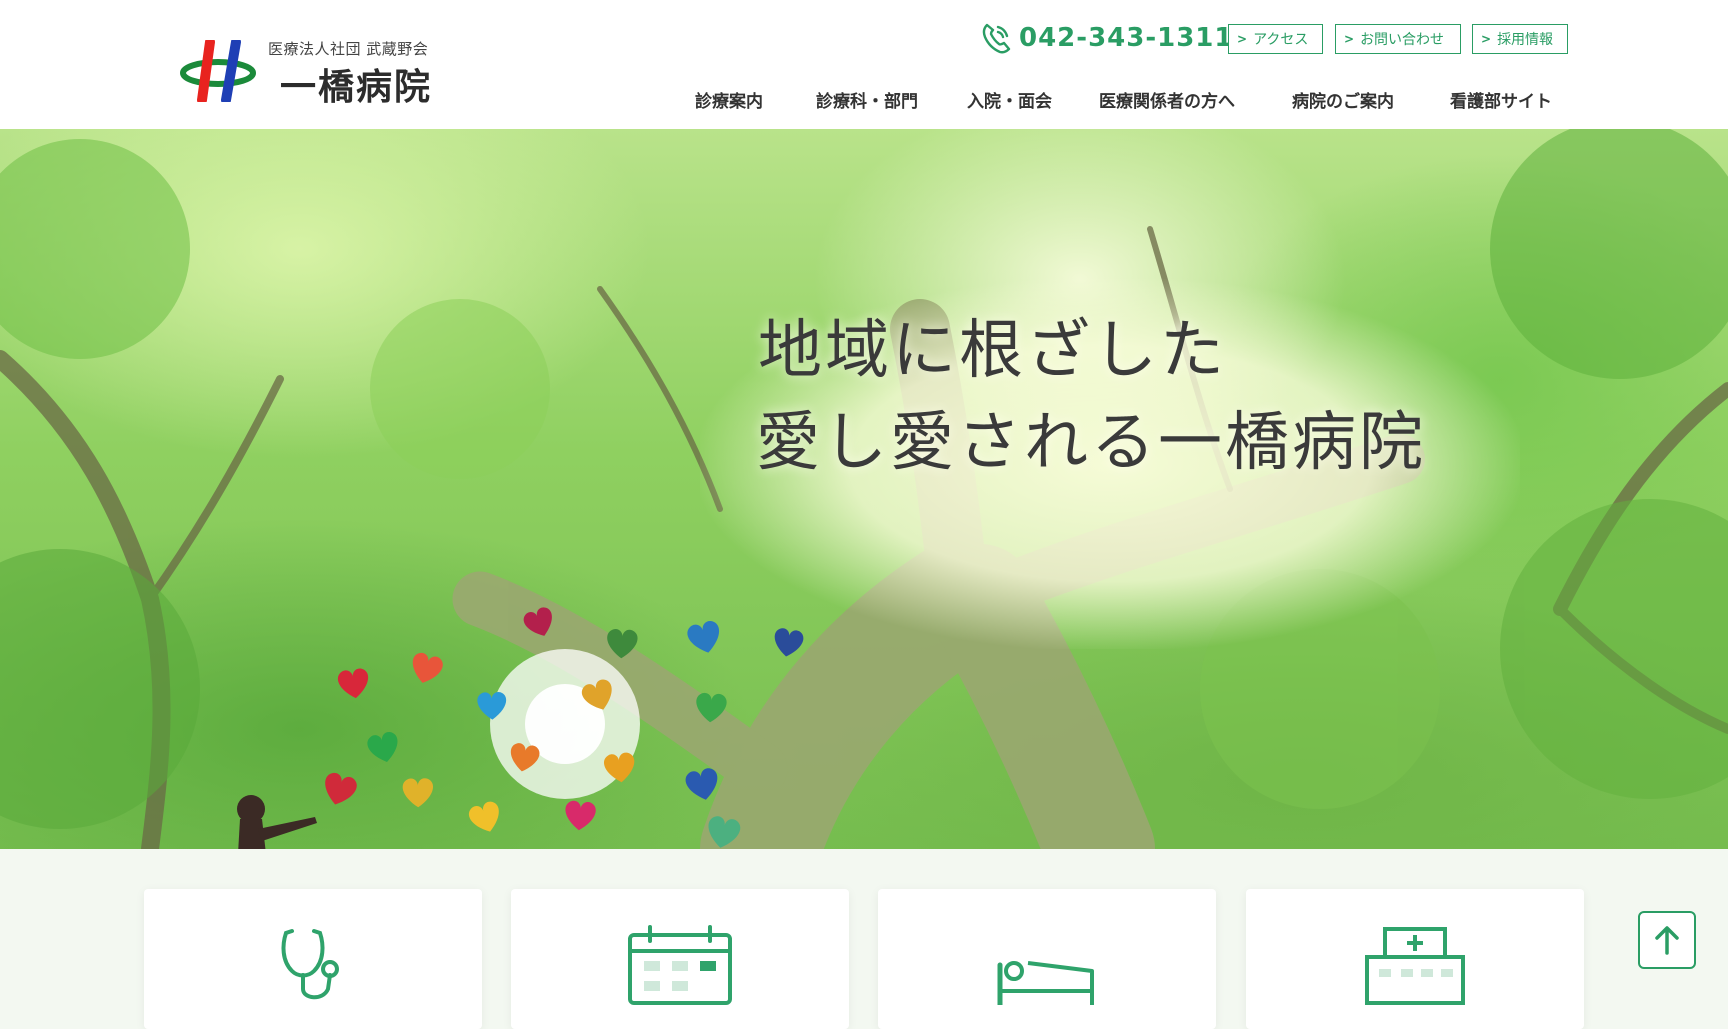 The image size is (1728, 1029). What do you see at coordinates (1343, 99) in the screenshot?
I see `nav-item-about-hospital: 病院のご案内` at bounding box center [1343, 99].